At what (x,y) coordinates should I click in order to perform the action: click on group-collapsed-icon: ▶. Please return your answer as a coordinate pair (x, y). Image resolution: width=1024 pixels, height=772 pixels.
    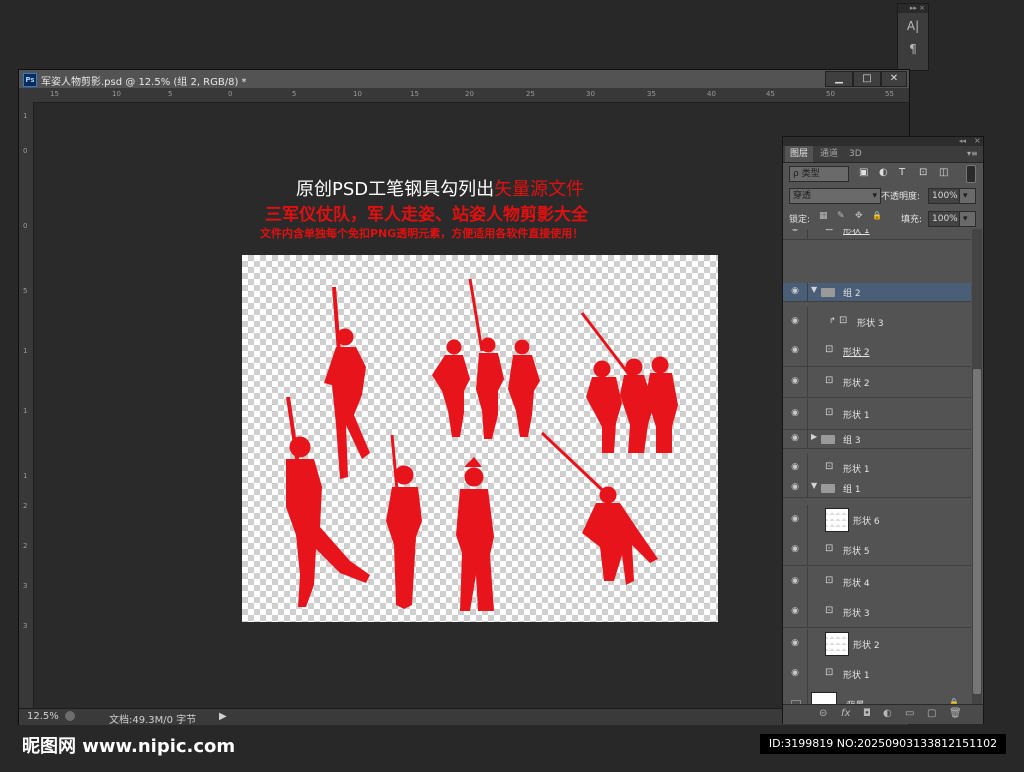
    Looking at the image, I should click on (814, 436).